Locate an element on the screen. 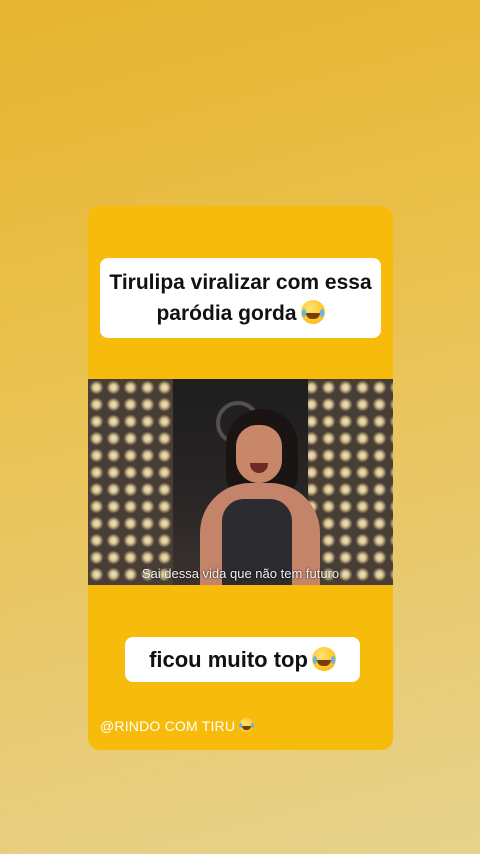 The height and width of the screenshot is (854, 480). caption-bottom-text: ficou muito top is located at coordinates (228, 659).